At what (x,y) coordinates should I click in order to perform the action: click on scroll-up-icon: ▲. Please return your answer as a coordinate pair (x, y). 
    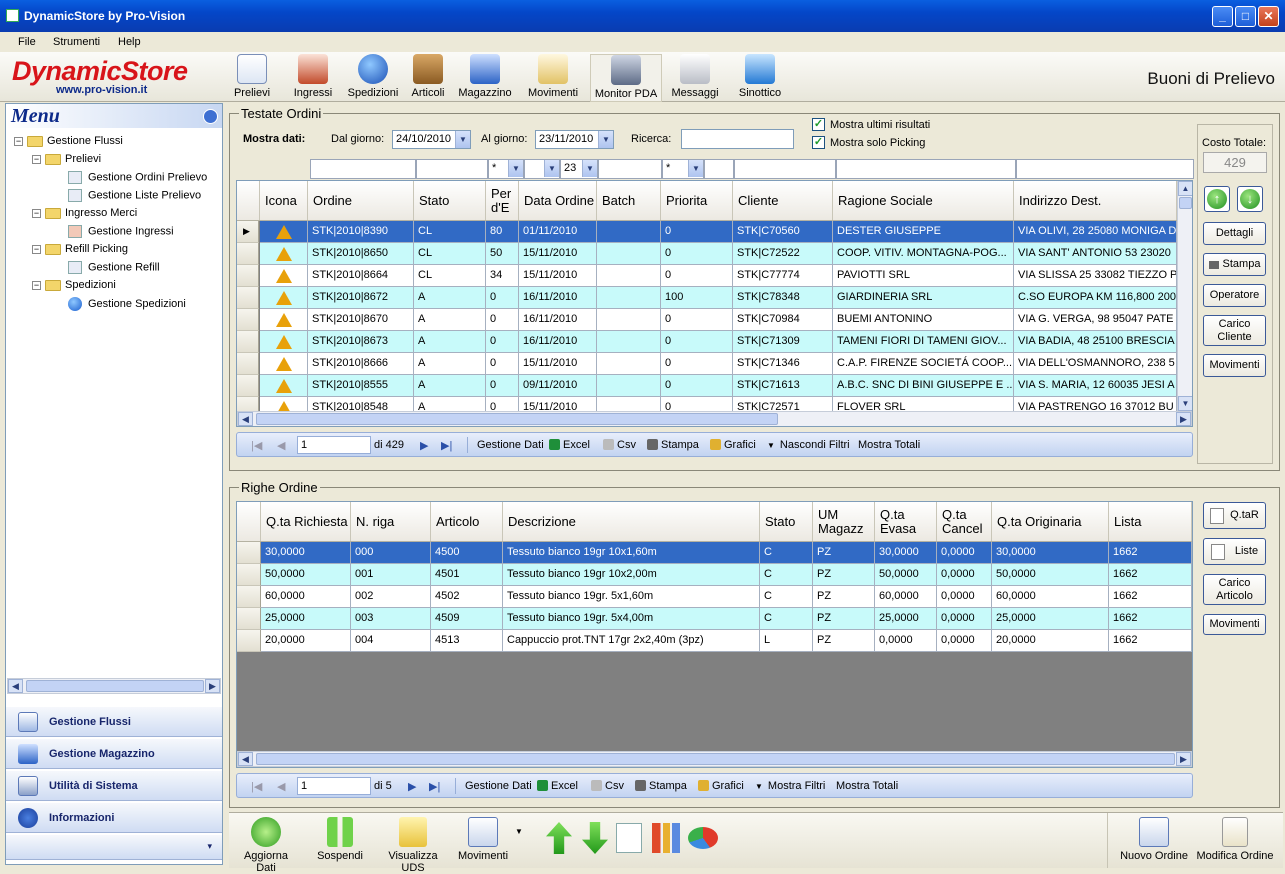
    Looking at the image, I should click on (1185, 188).